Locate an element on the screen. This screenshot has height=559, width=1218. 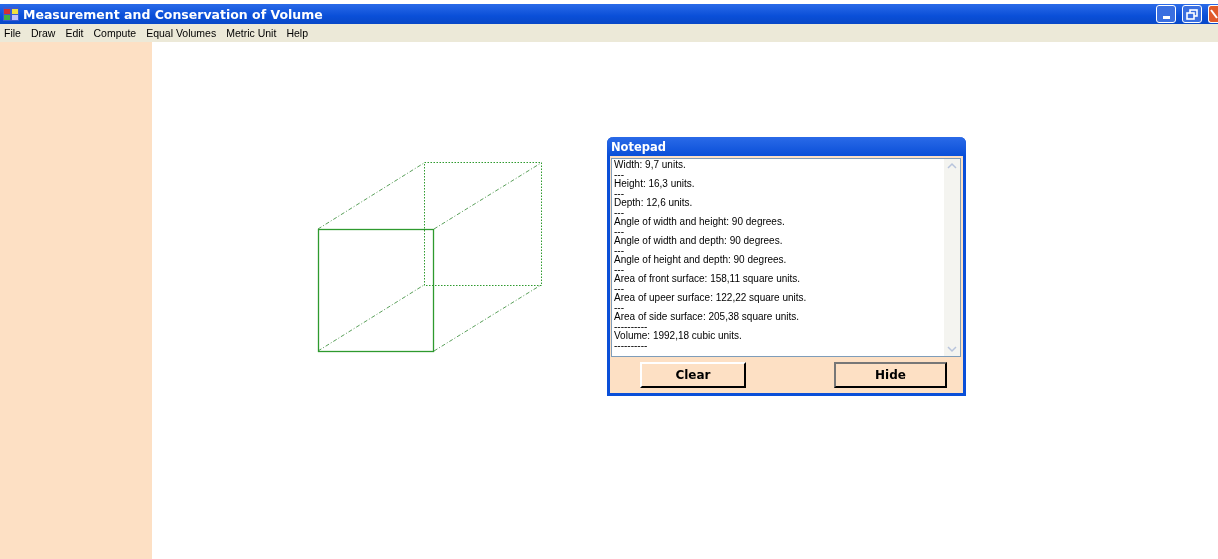
notepad-title: Notepad is located at coordinates (786, 146).